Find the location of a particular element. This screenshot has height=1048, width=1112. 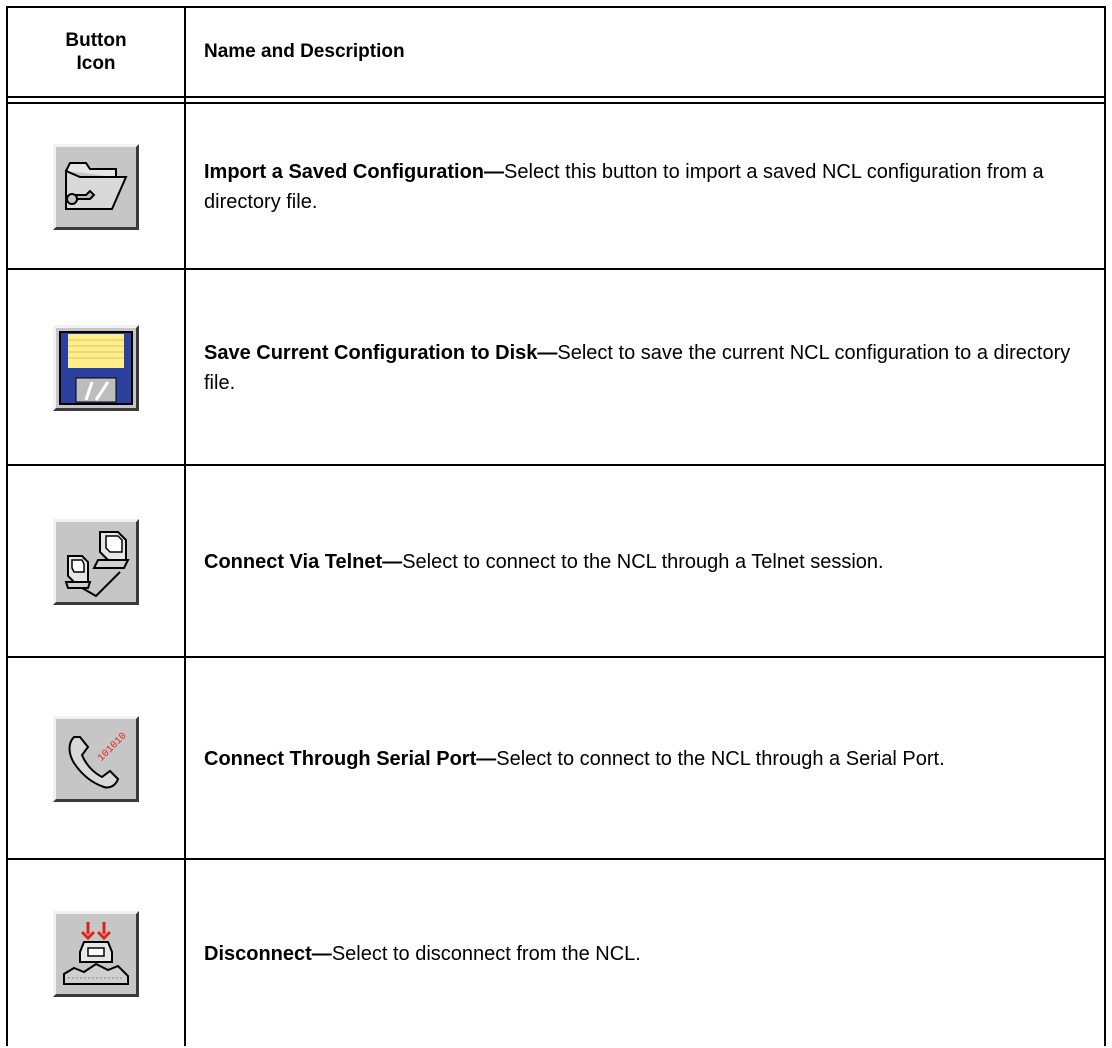

save-config-button is located at coordinates (96, 368).